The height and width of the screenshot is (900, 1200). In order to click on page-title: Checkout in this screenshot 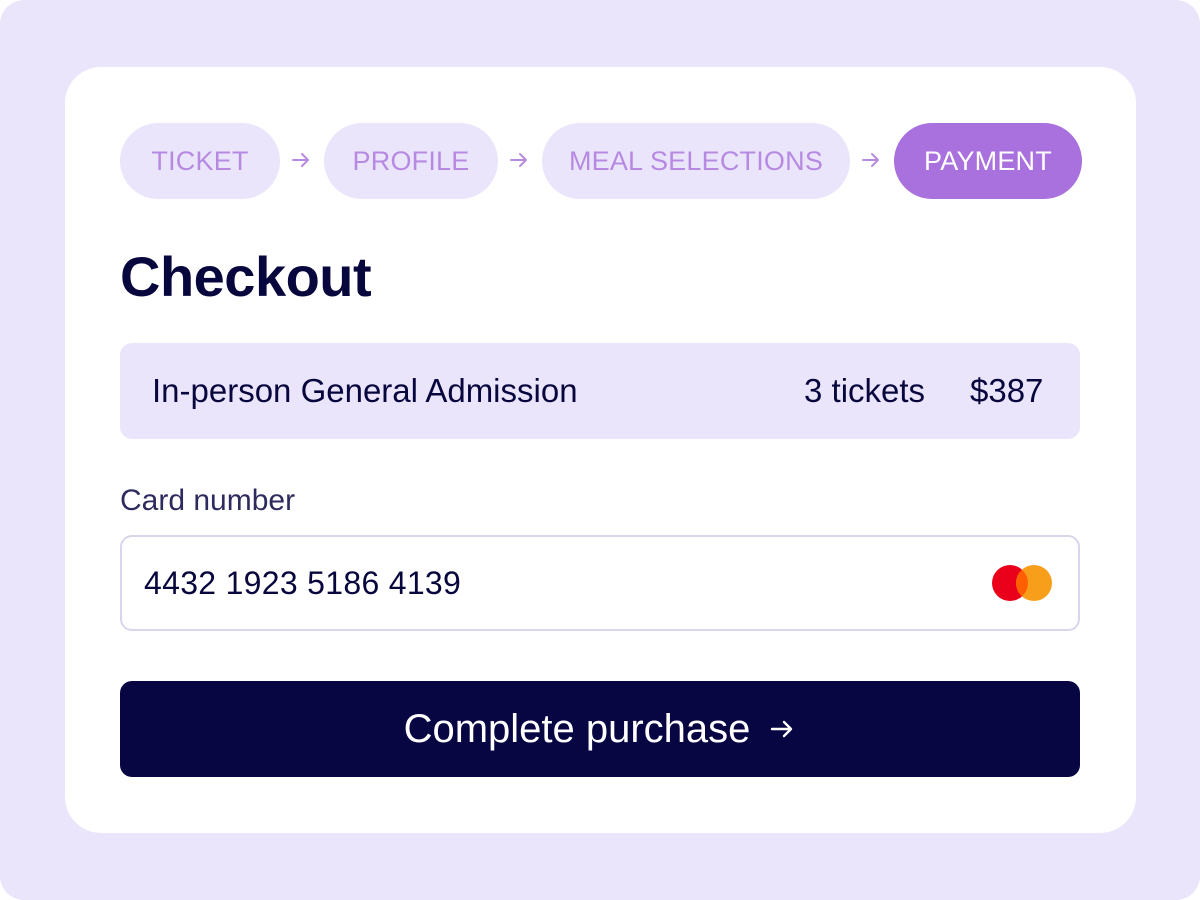, I will do `click(246, 276)`.